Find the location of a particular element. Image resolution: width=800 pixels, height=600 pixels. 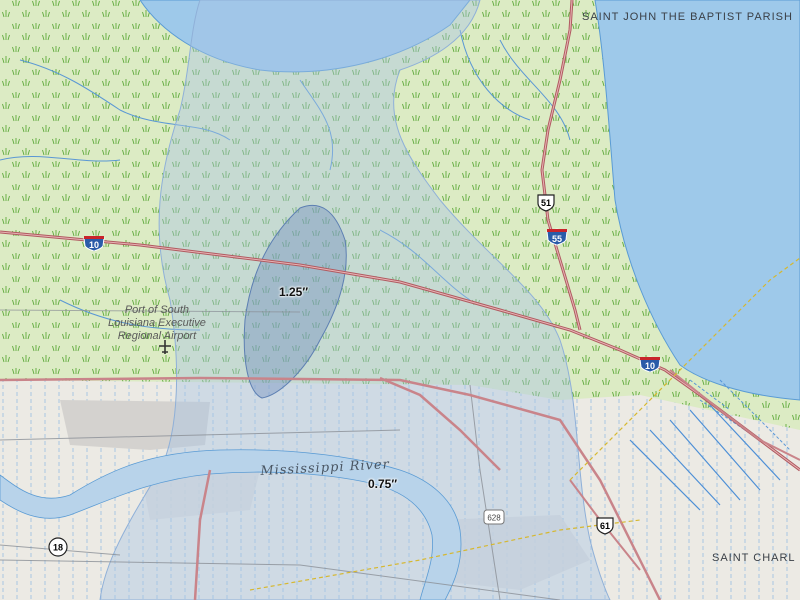

svg-text: 18 is located at coordinates (58, 548).